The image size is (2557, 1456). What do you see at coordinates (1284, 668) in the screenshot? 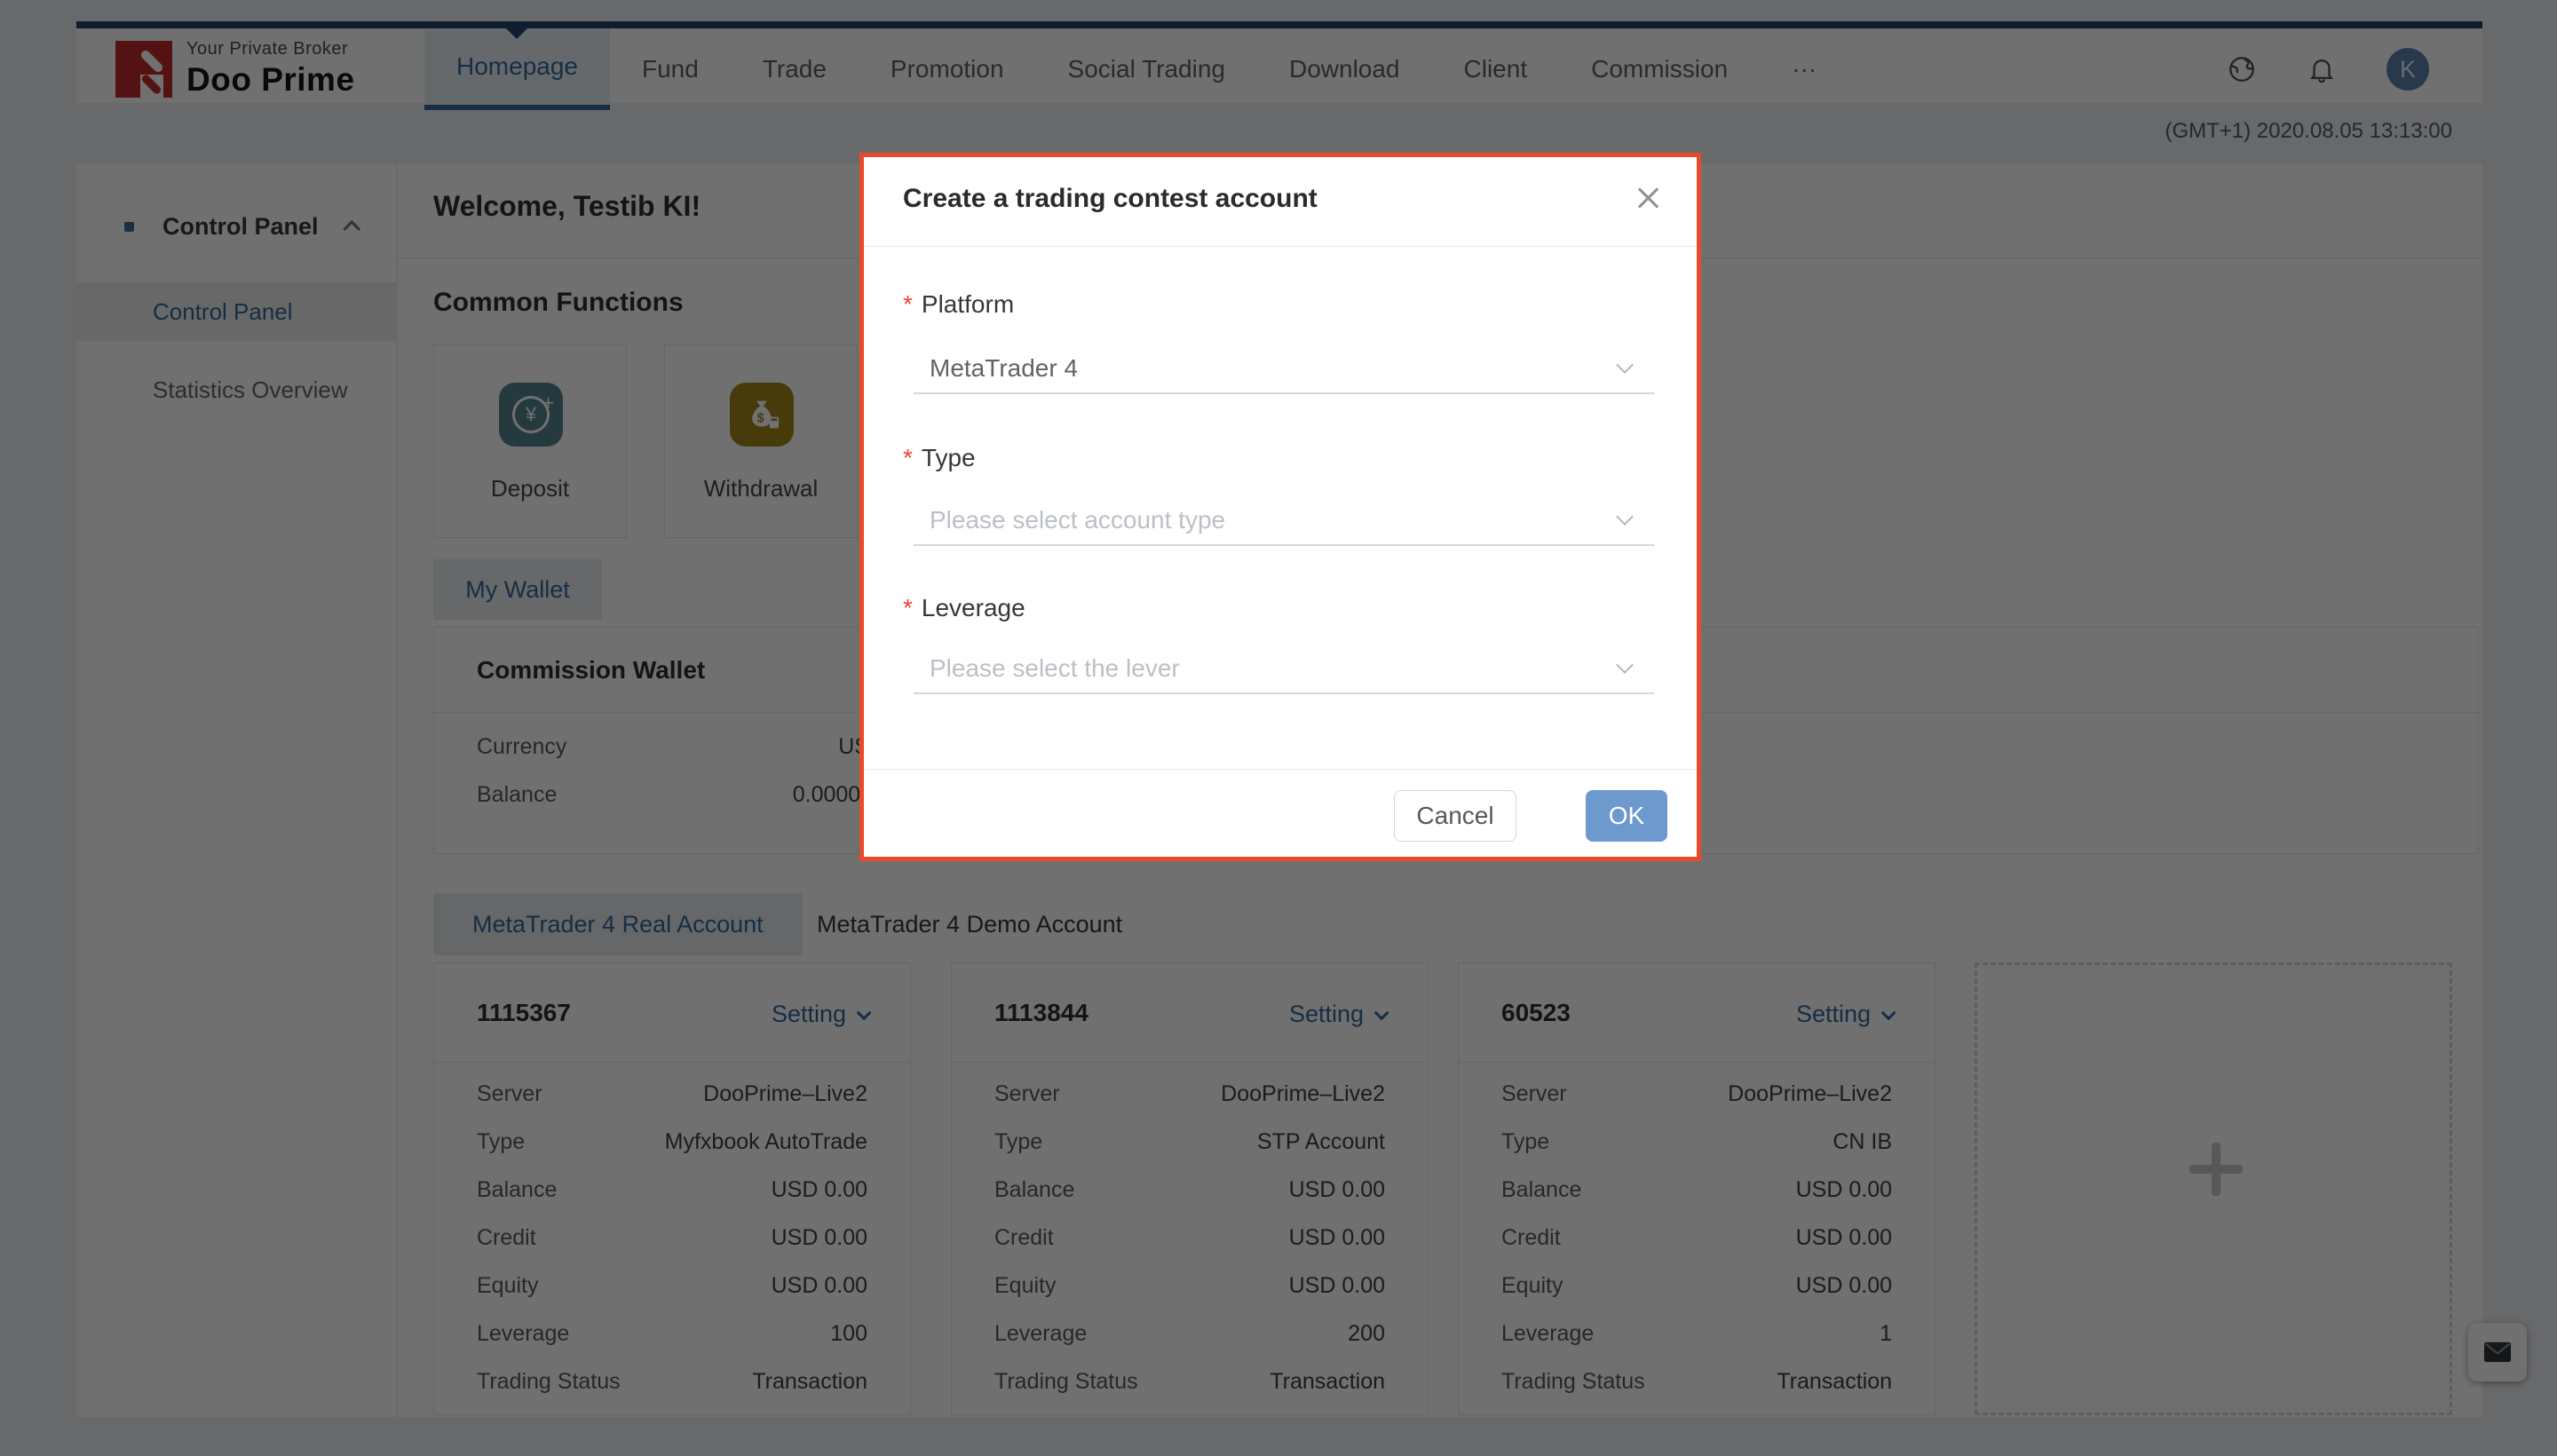
I see `leverage-select: Please select the lever` at bounding box center [1284, 668].